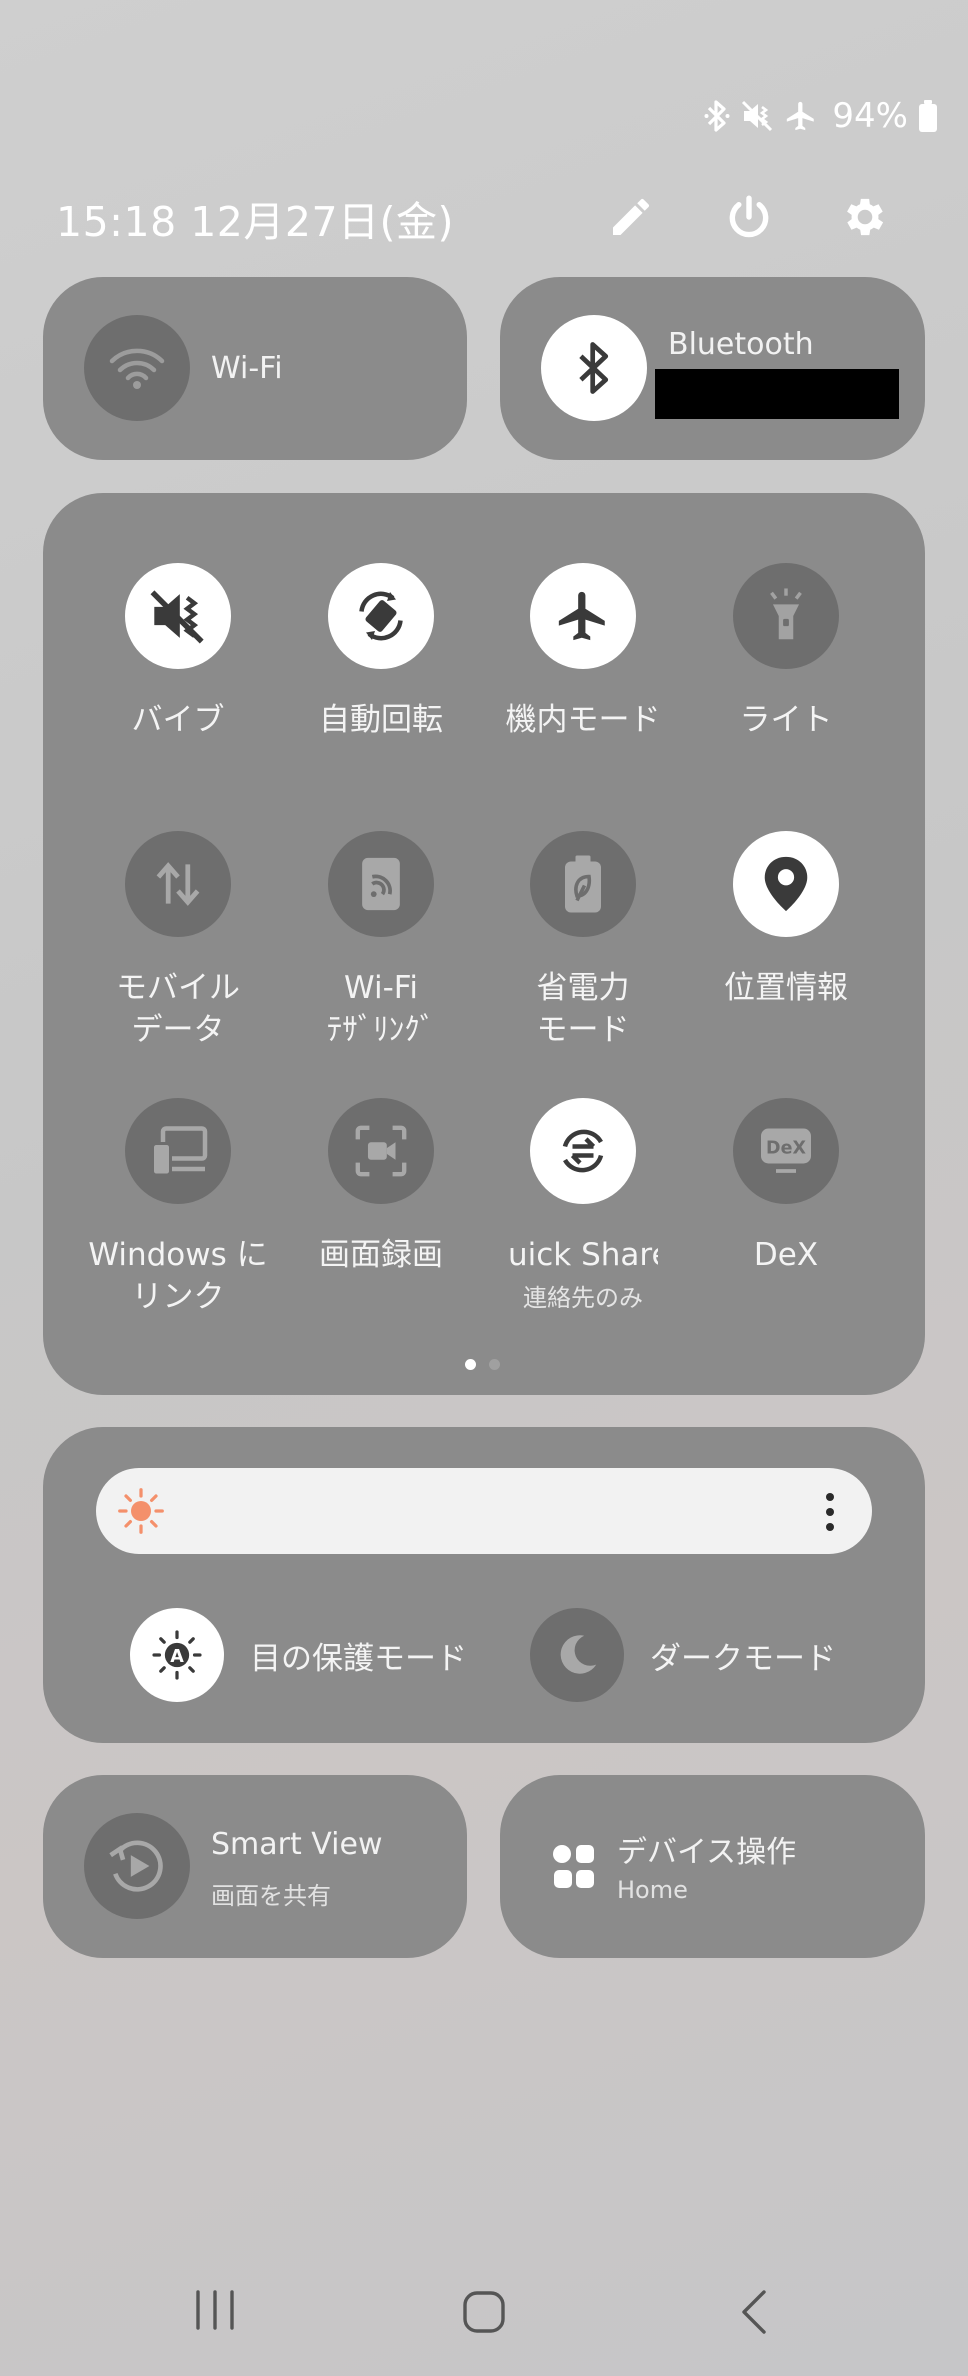 The image size is (968, 2376). I want to click on airplane-icon, so click(581, 616).